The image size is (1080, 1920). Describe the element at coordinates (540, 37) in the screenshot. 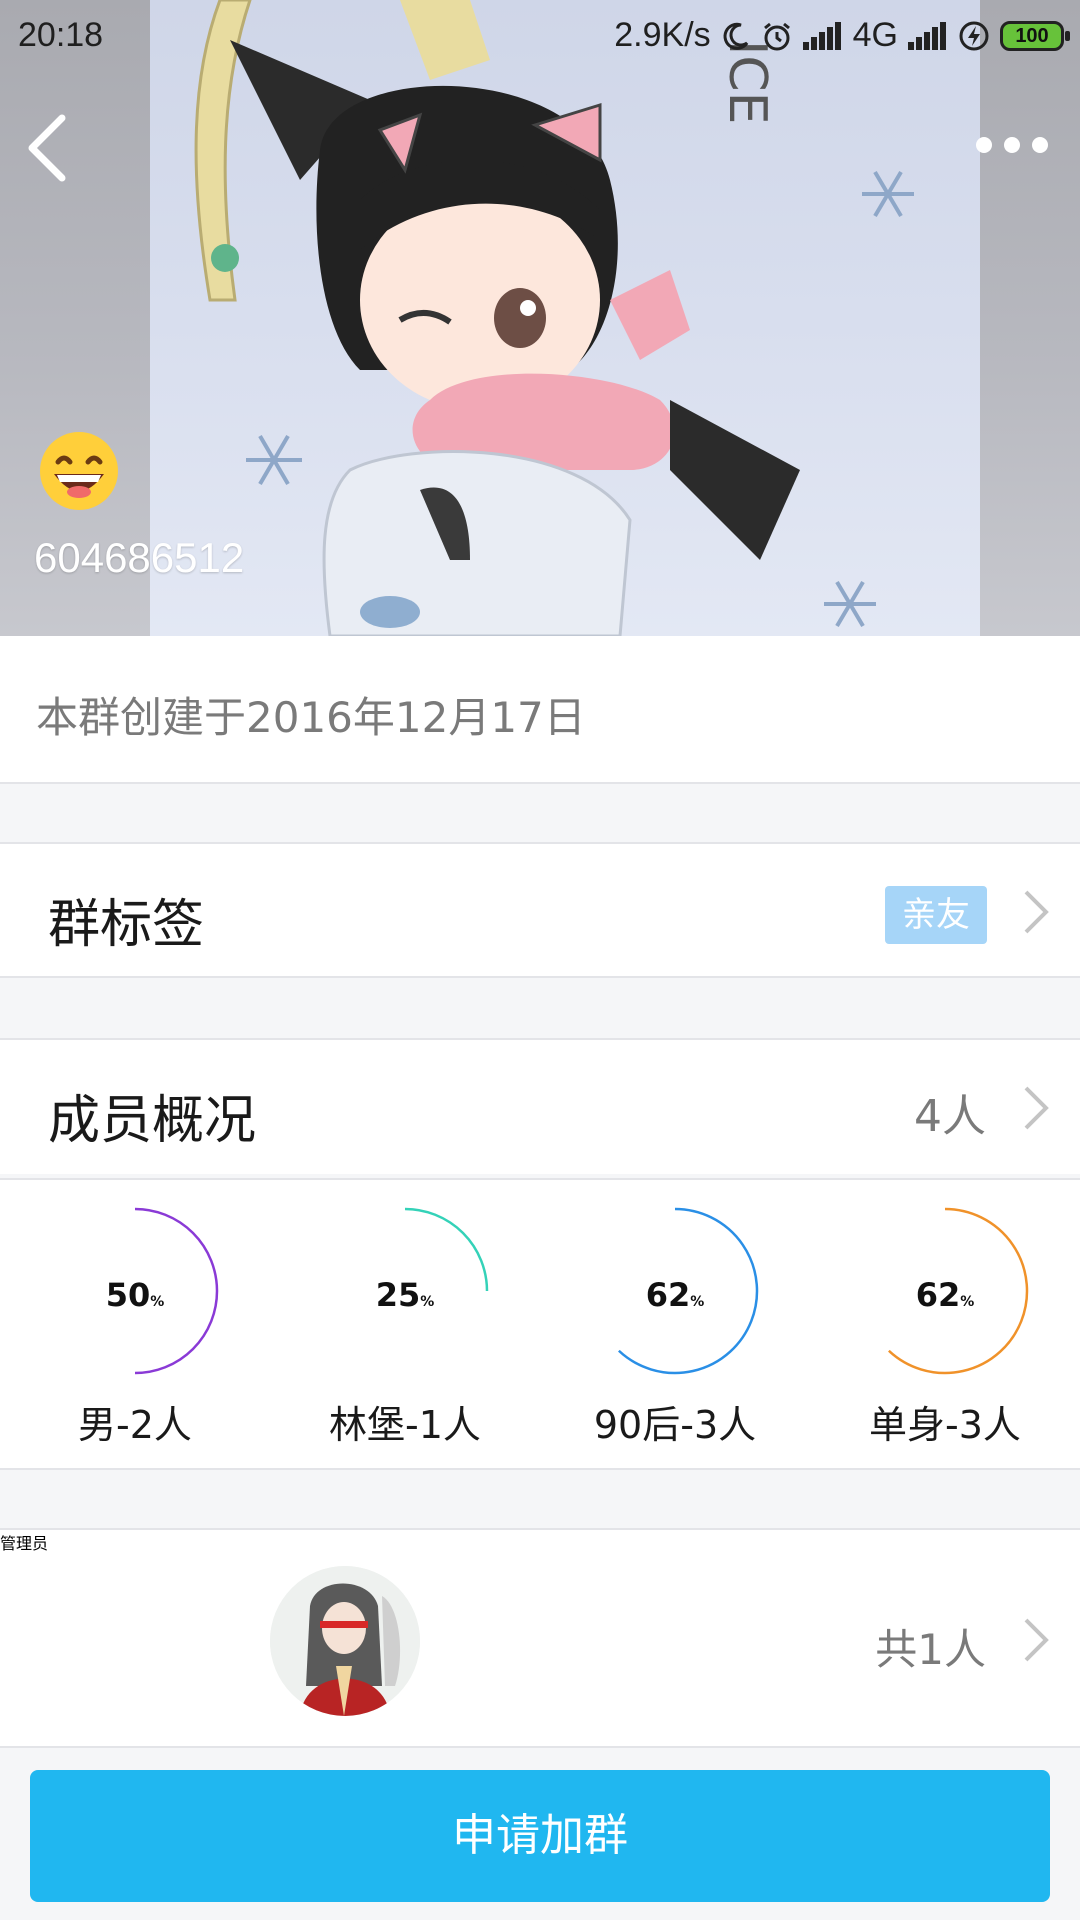

I see `status-bar: 20:18 2.9K/s 4G 100` at that location.